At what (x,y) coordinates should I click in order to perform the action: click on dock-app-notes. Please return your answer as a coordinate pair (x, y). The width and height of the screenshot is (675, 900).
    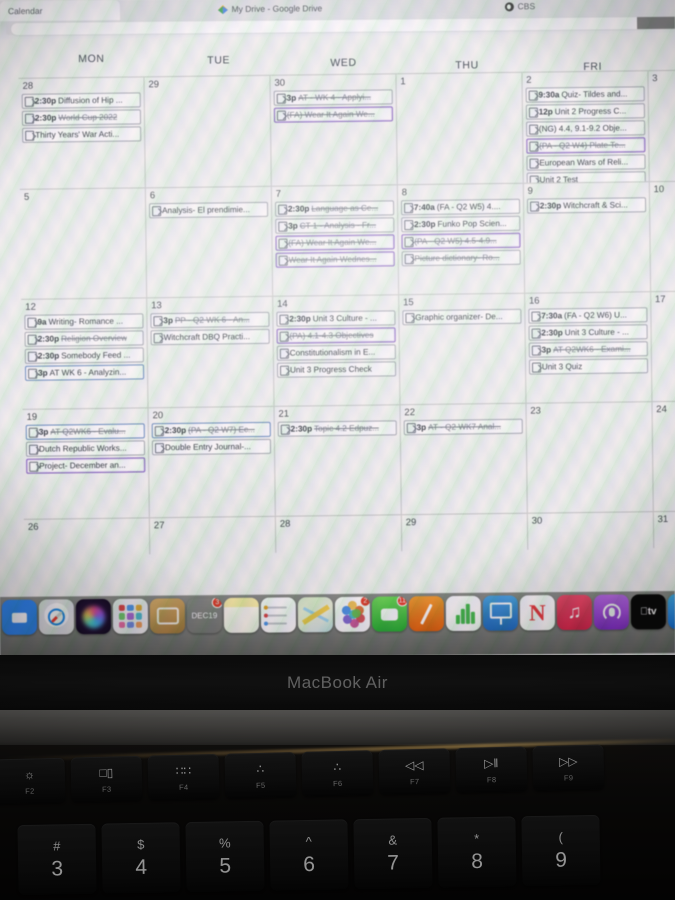
    Looking at the image, I should click on (241, 615).